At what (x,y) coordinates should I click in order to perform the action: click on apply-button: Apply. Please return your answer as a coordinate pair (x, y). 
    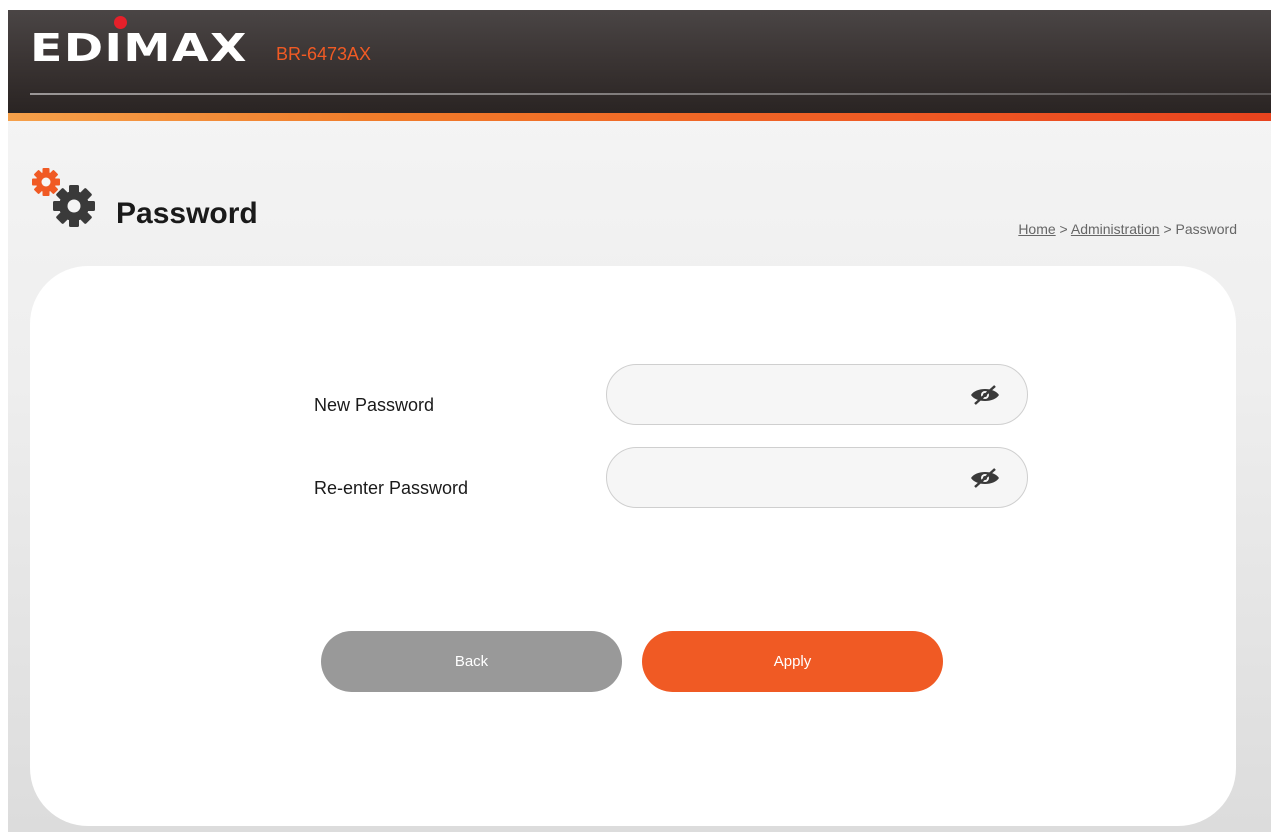
    Looking at the image, I should click on (792, 661).